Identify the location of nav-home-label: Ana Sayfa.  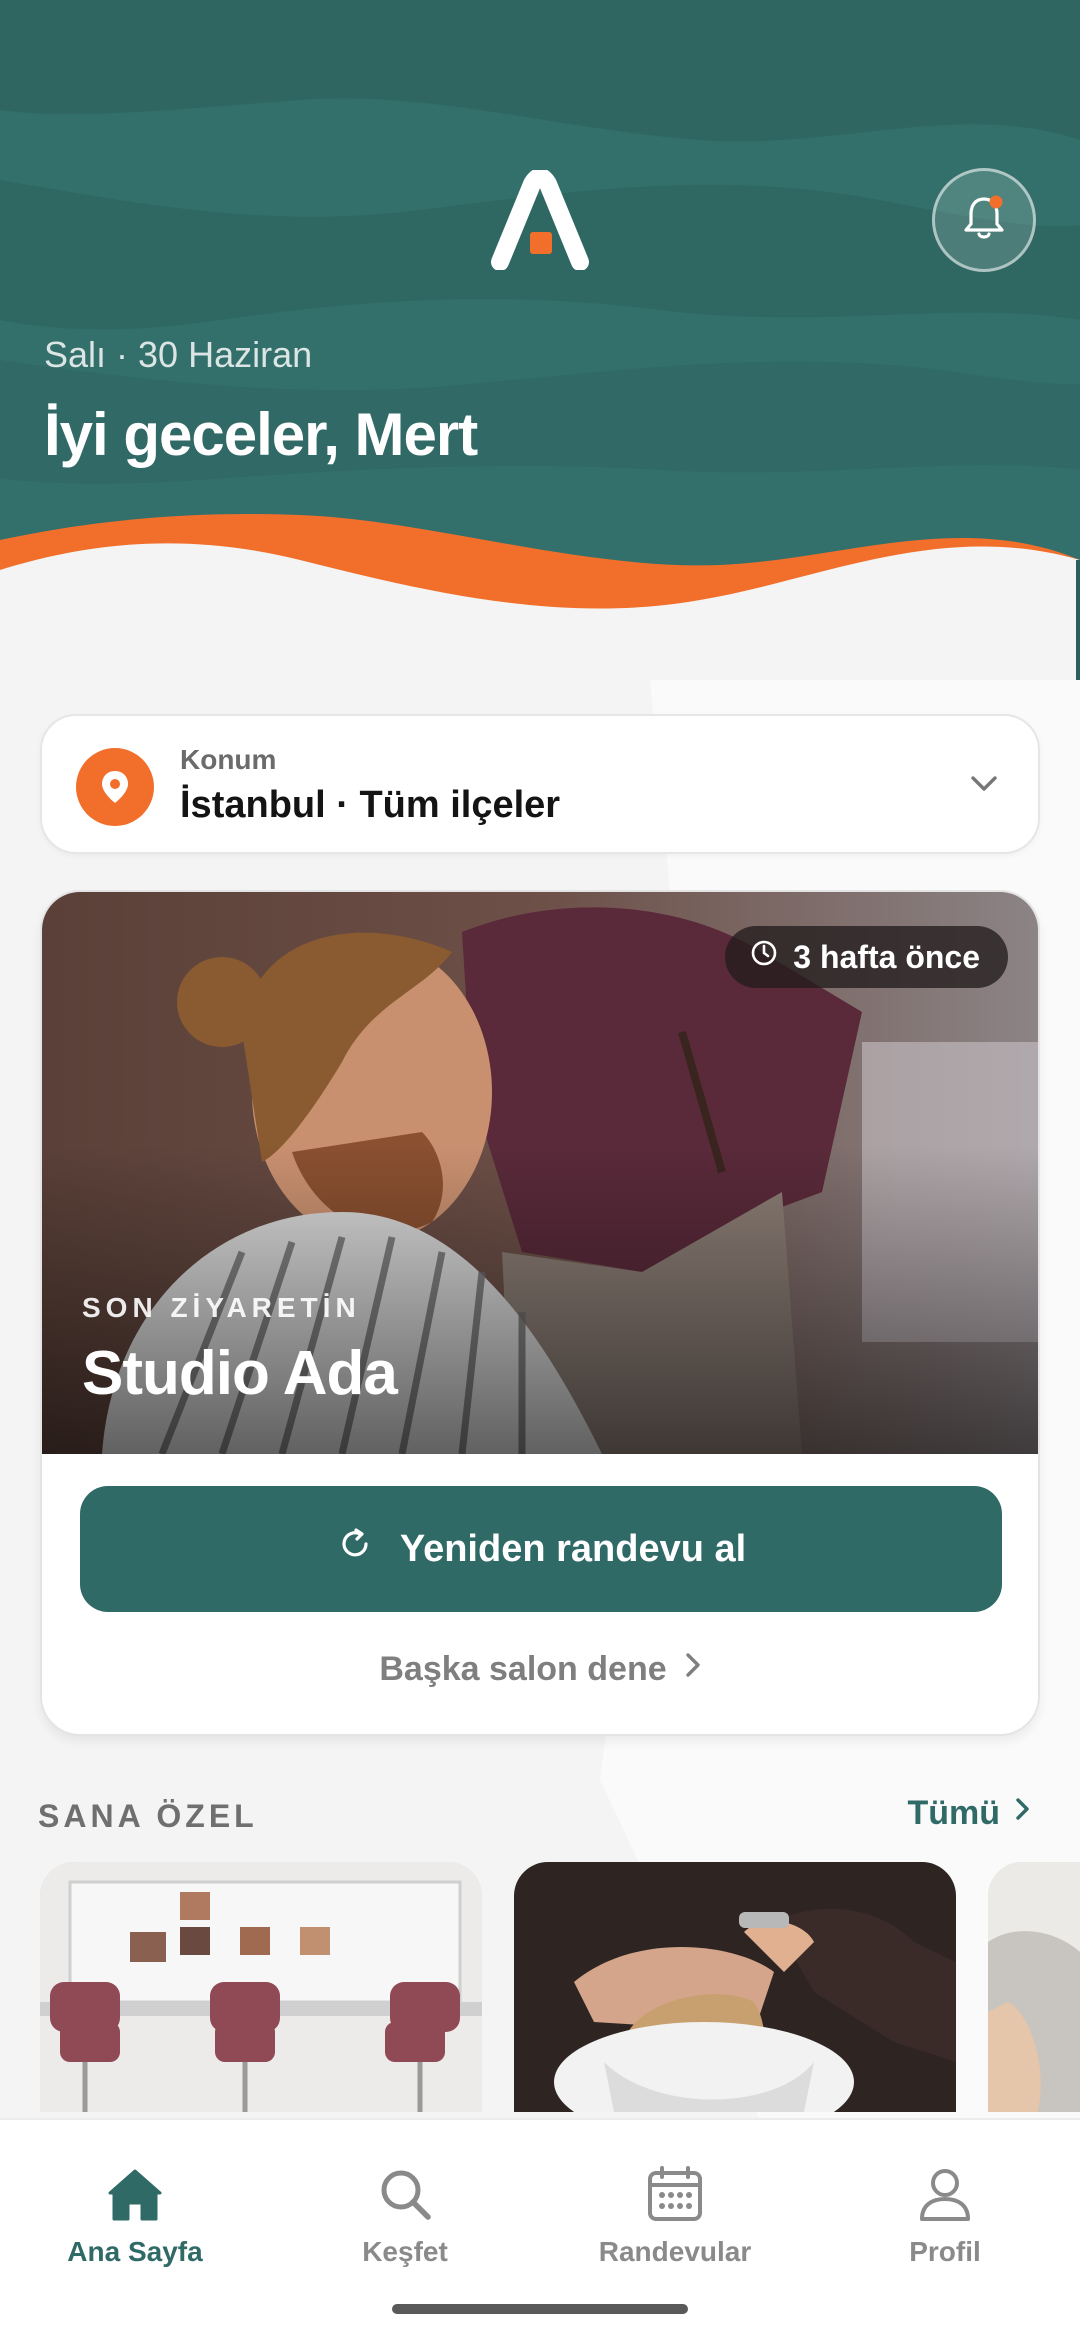
(135, 2251).